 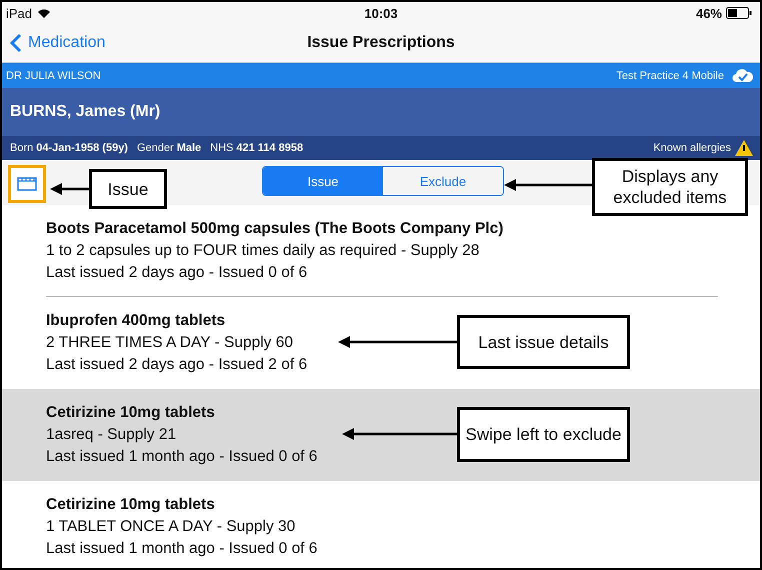 I want to click on calendar-icon, so click(x=27, y=184).